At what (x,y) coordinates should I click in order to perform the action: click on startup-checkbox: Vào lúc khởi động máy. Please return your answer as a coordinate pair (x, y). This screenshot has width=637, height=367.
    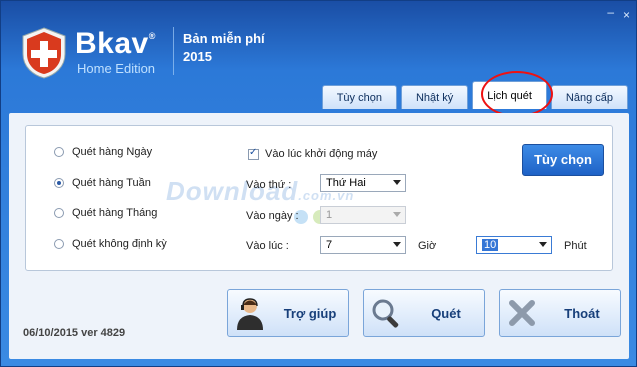
    Looking at the image, I should click on (313, 153).